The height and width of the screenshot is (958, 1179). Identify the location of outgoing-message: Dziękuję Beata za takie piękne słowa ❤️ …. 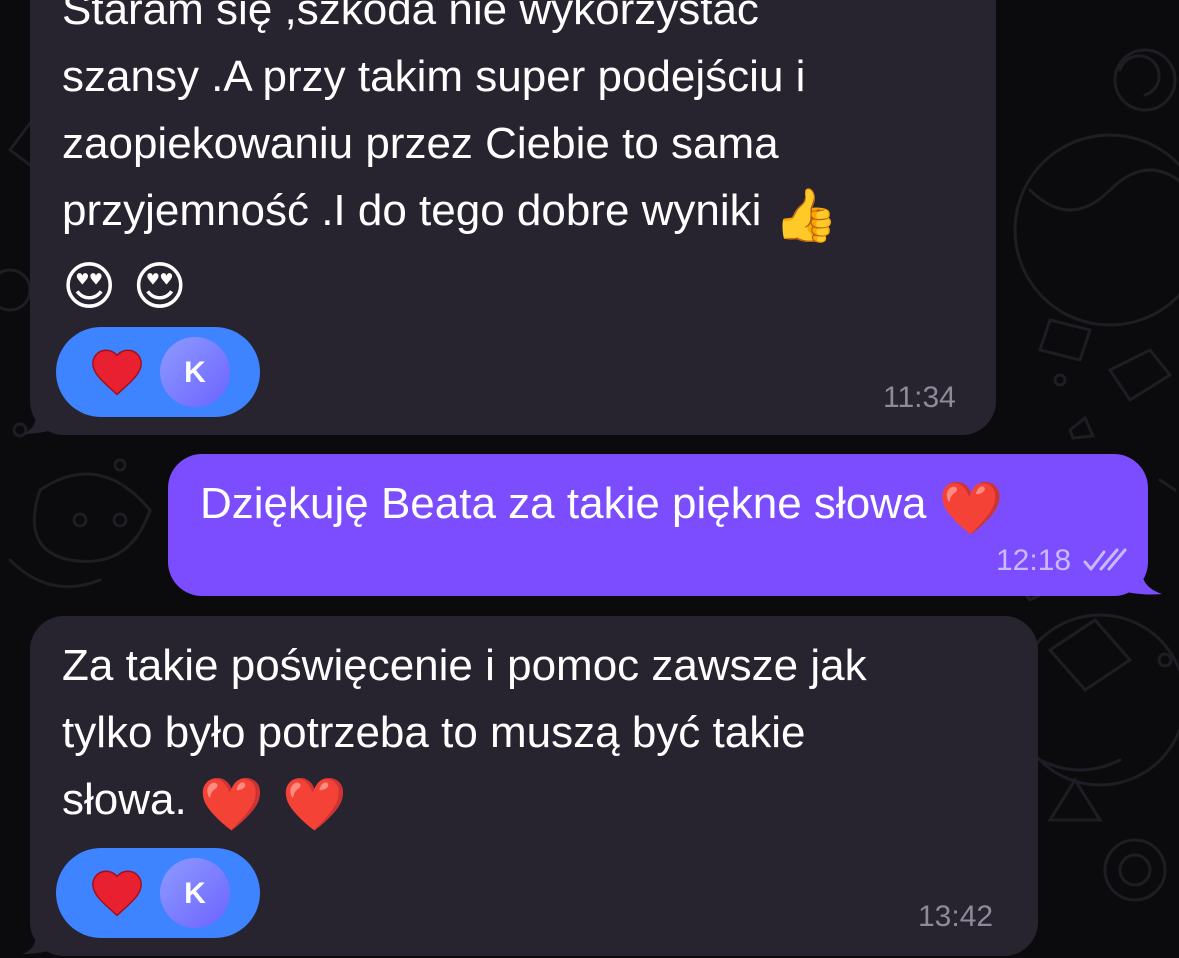
(658, 525).